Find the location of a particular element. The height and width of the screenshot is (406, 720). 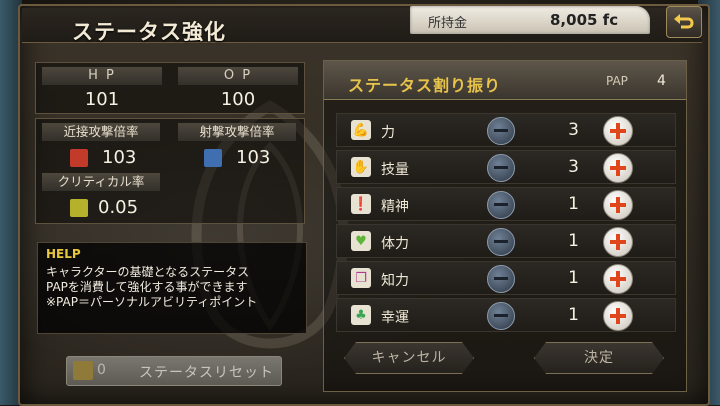

help-line-3: ※PAP＝パーソナルアビリティポイント is located at coordinates (152, 302).